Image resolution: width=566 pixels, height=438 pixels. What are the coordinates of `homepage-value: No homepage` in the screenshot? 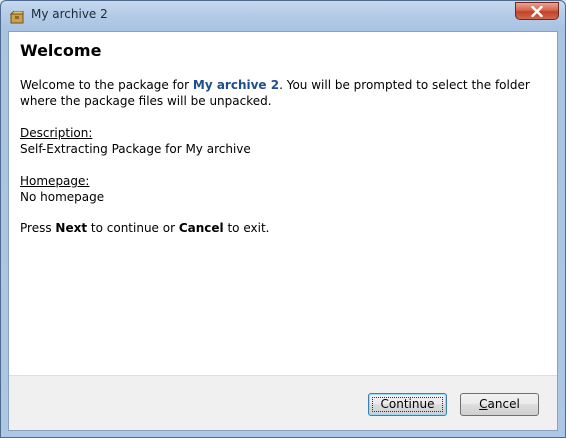 It's located at (62, 197).